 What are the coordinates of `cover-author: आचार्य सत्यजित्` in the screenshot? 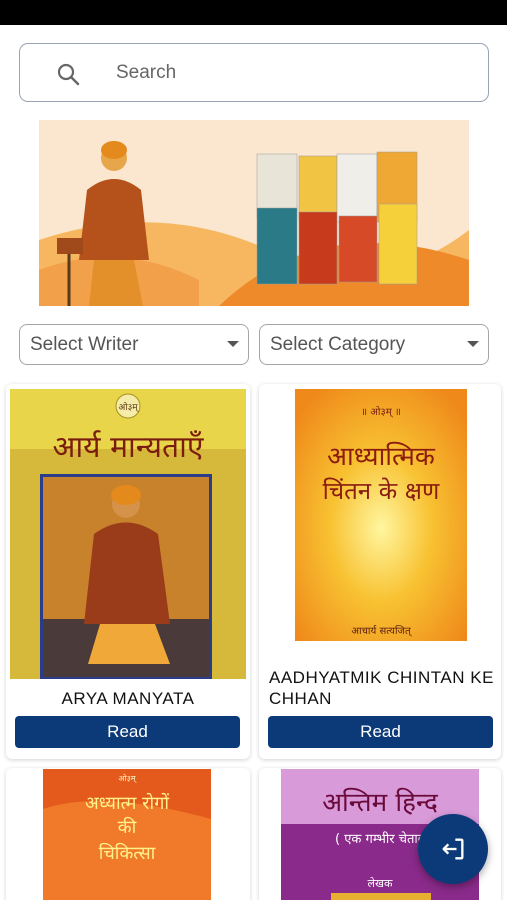 It's located at (381, 631).